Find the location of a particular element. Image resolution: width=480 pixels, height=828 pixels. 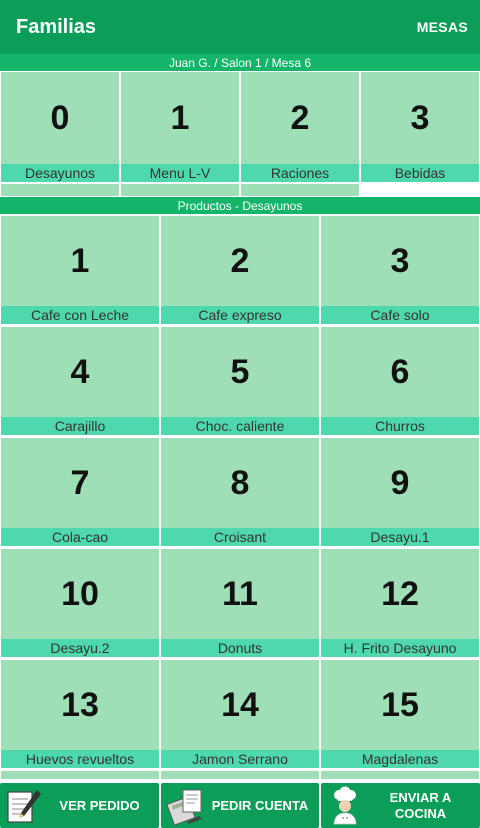

family-number: 2 is located at coordinates (300, 117).